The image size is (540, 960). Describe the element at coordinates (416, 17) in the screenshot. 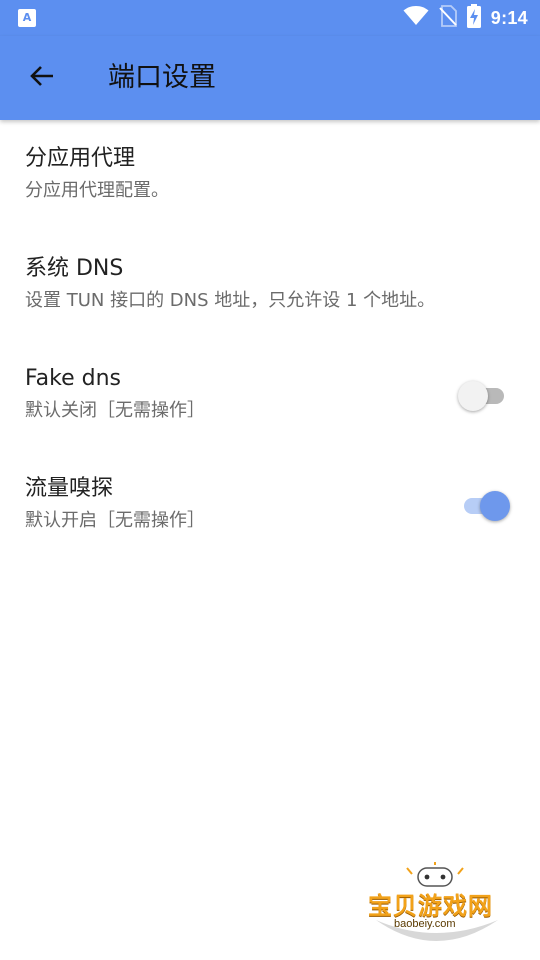

I see `wifi-icon` at that location.